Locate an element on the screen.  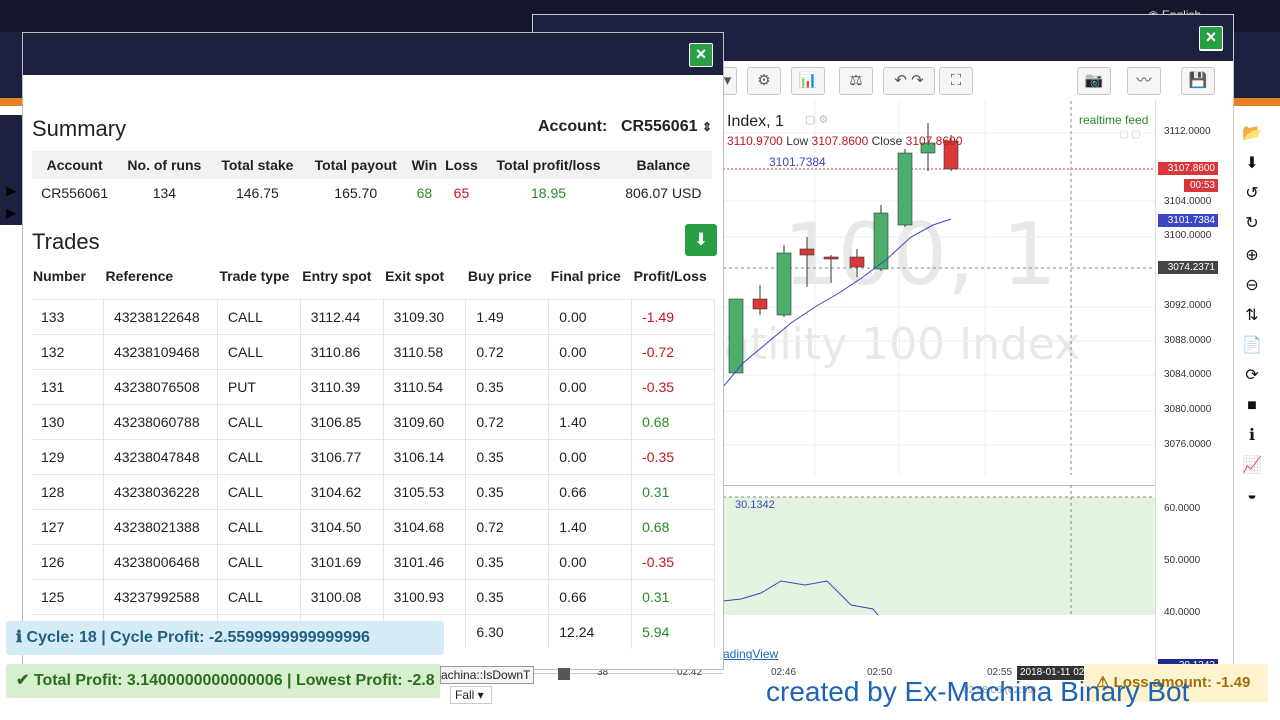
cell-entry-spot: 3106.77 is located at coordinates (342, 456).